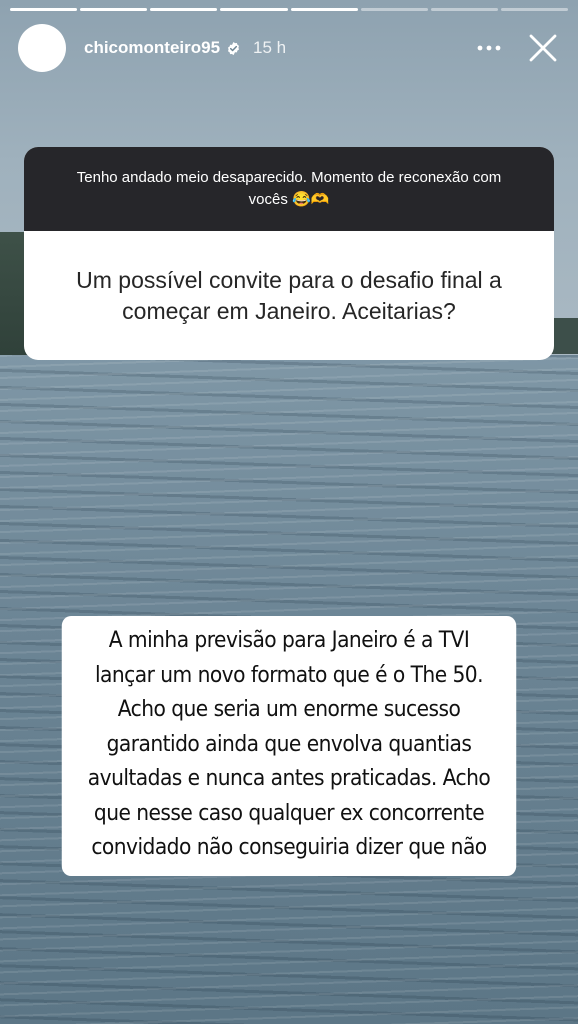 Image resolution: width=578 pixels, height=1024 pixels. Describe the element at coordinates (289, 675) in the screenshot. I see `answer-line: lançar um novo formato que é o The 50.` at that location.